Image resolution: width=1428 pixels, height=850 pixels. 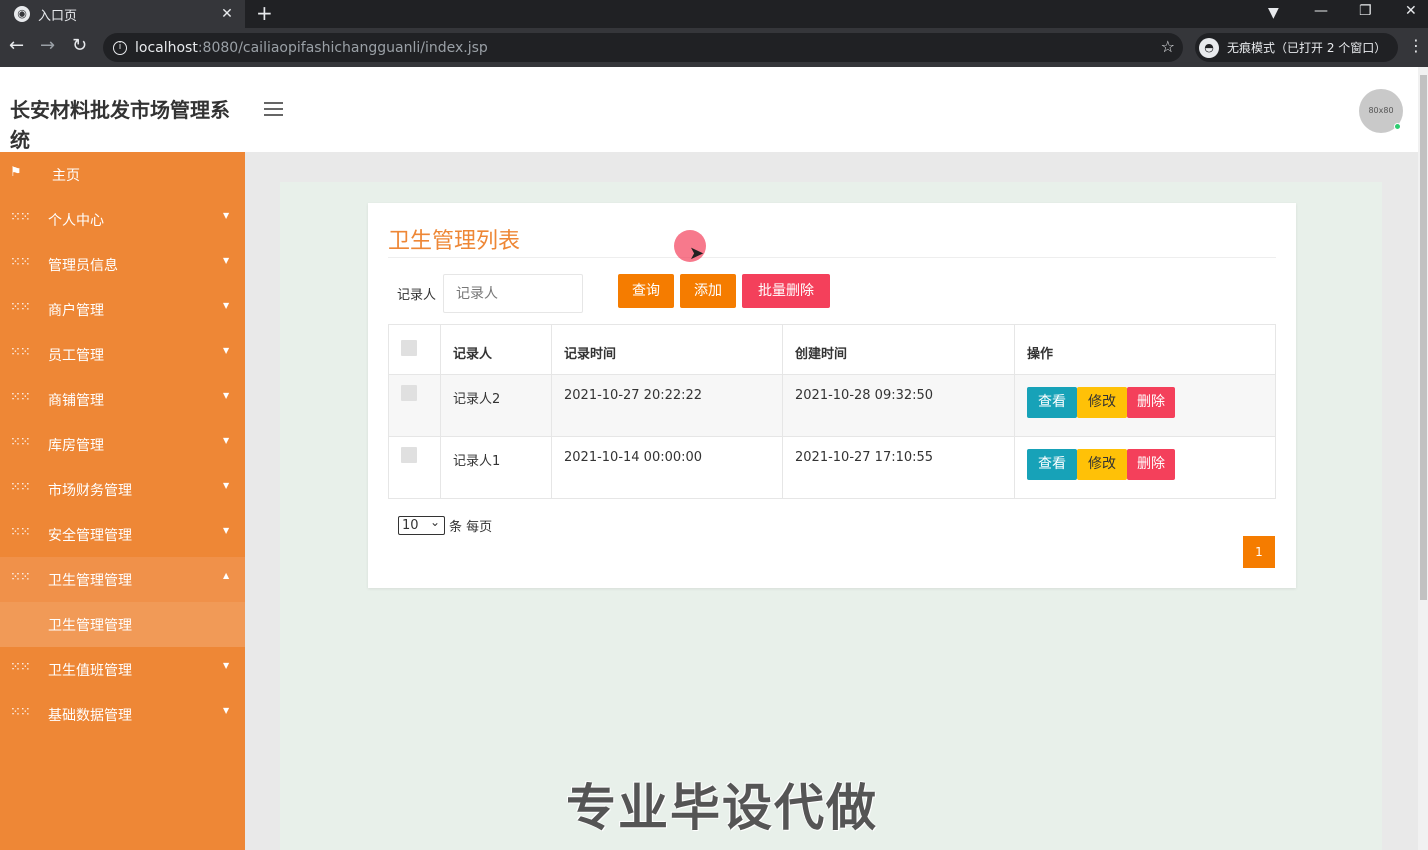 I want to click on sidebar-subitem-sanitation: 卫生管理管理, so click(x=122, y=624).